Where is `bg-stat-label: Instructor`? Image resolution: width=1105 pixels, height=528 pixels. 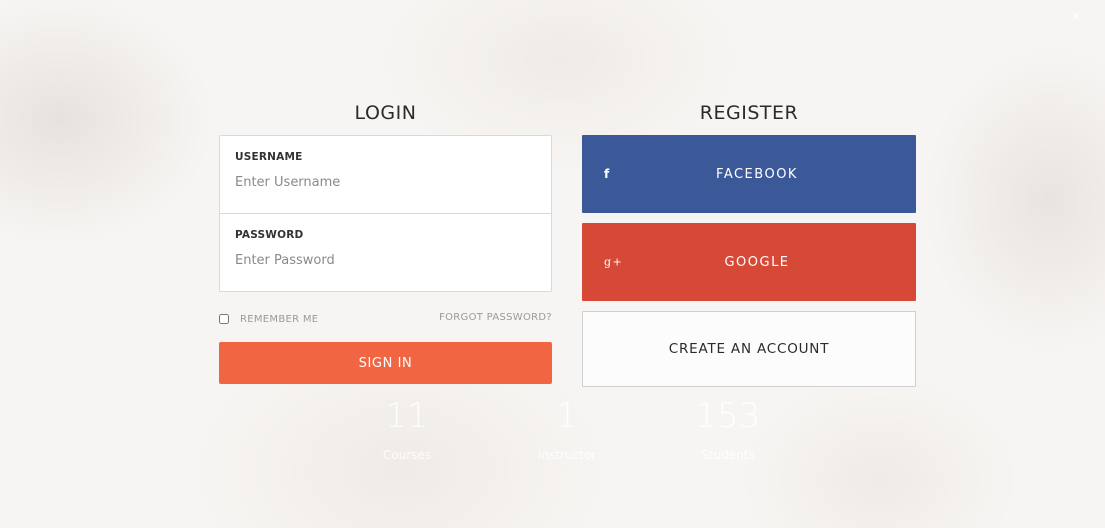 bg-stat-label: Instructor is located at coordinates (567, 455).